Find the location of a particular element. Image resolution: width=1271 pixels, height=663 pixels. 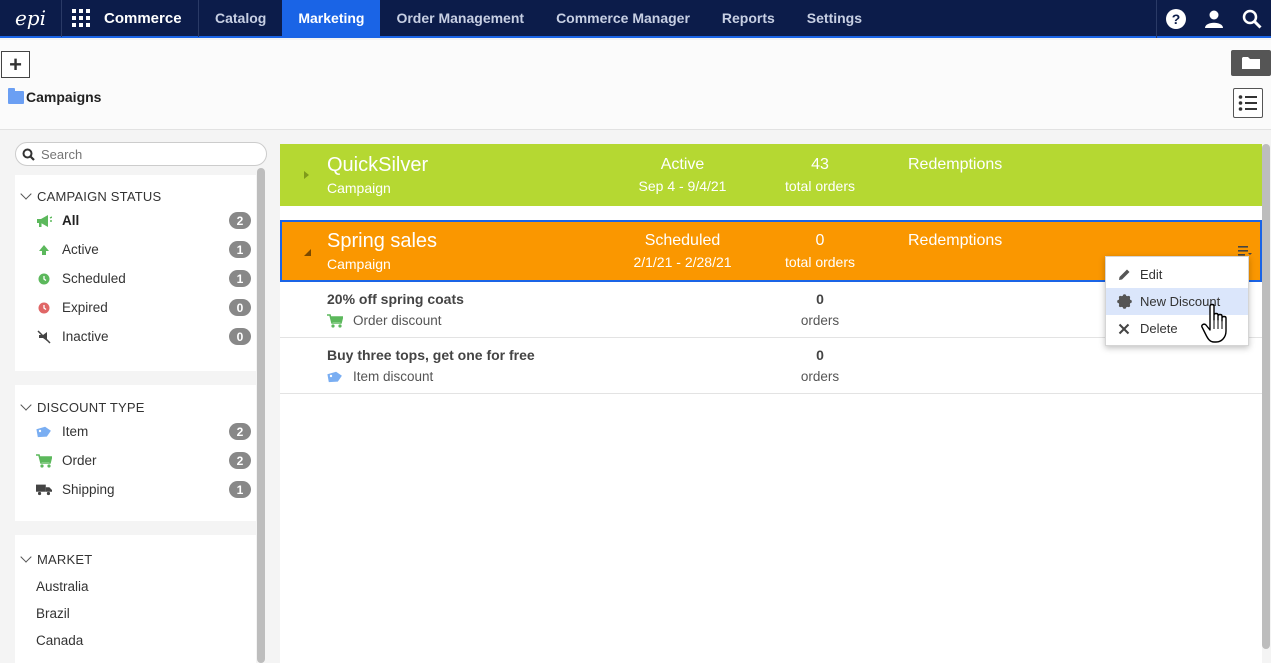

nav-catalog: Catalog is located at coordinates (240, 18).